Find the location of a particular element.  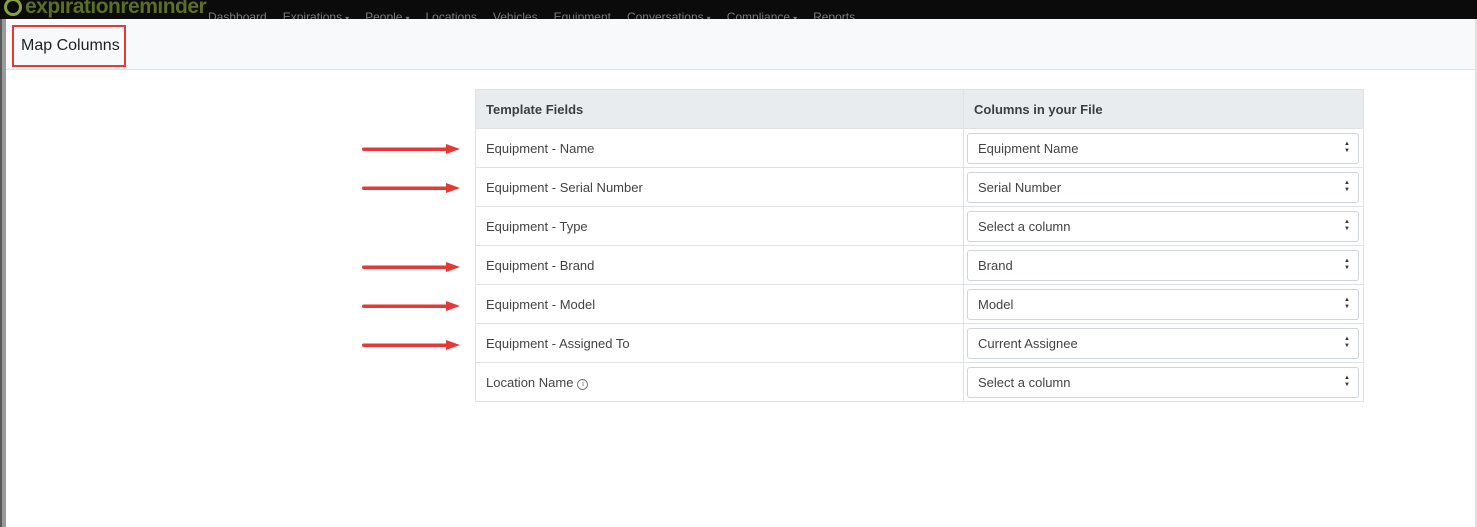

table-row: Equipment - Model Model ▲ ▼ is located at coordinates (919, 304).